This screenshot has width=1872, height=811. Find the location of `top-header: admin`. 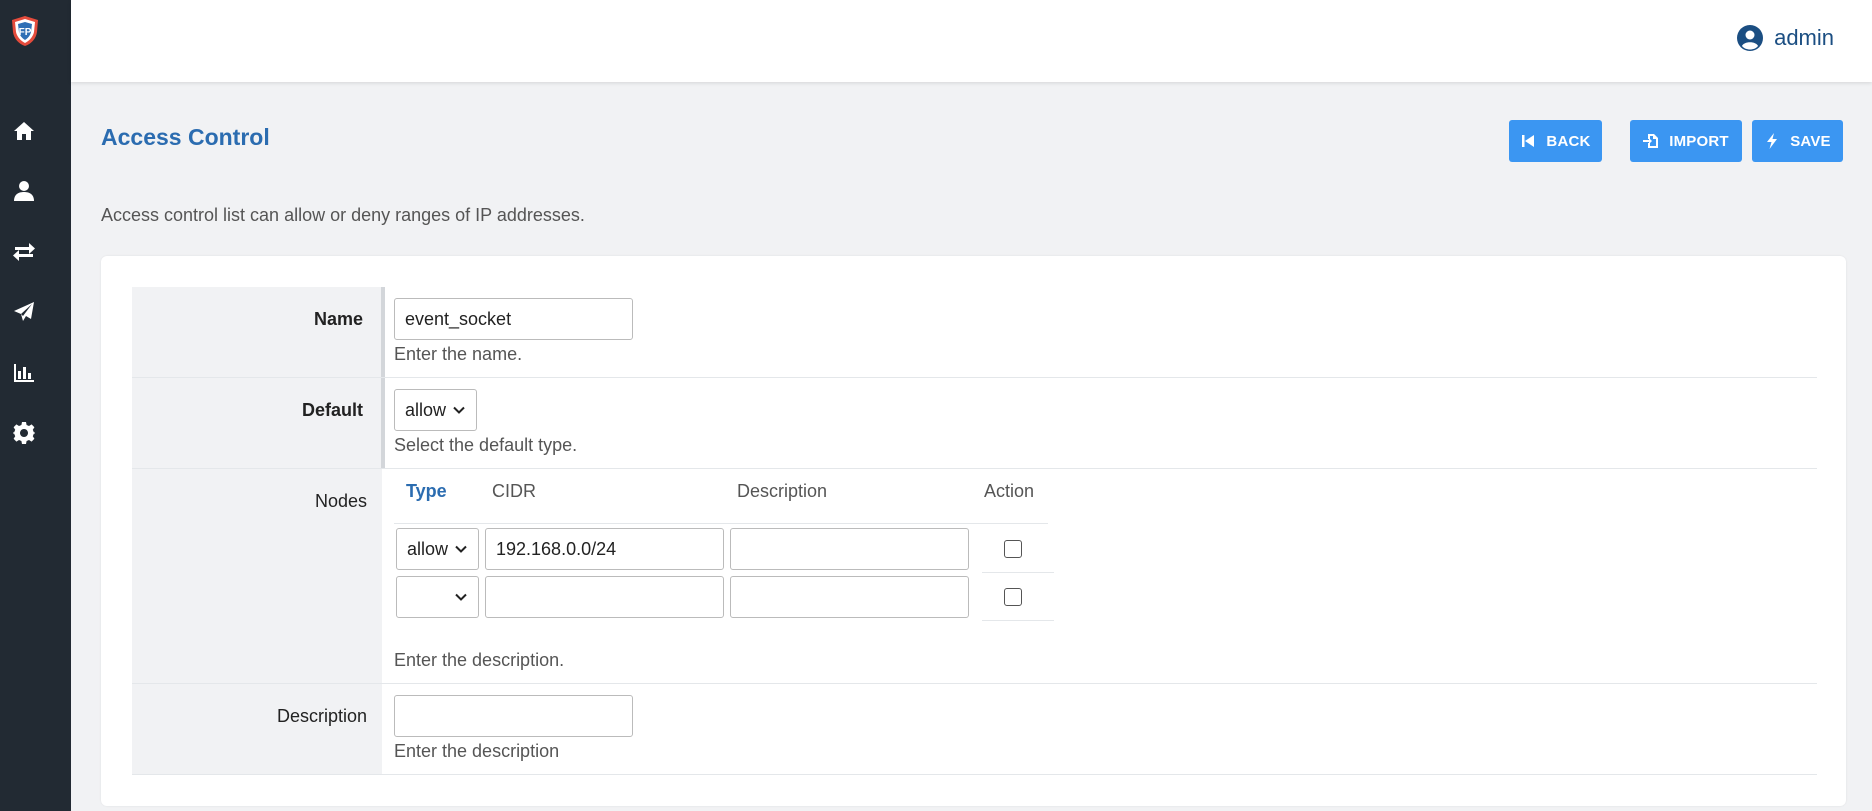

top-header: admin is located at coordinates (971, 41).